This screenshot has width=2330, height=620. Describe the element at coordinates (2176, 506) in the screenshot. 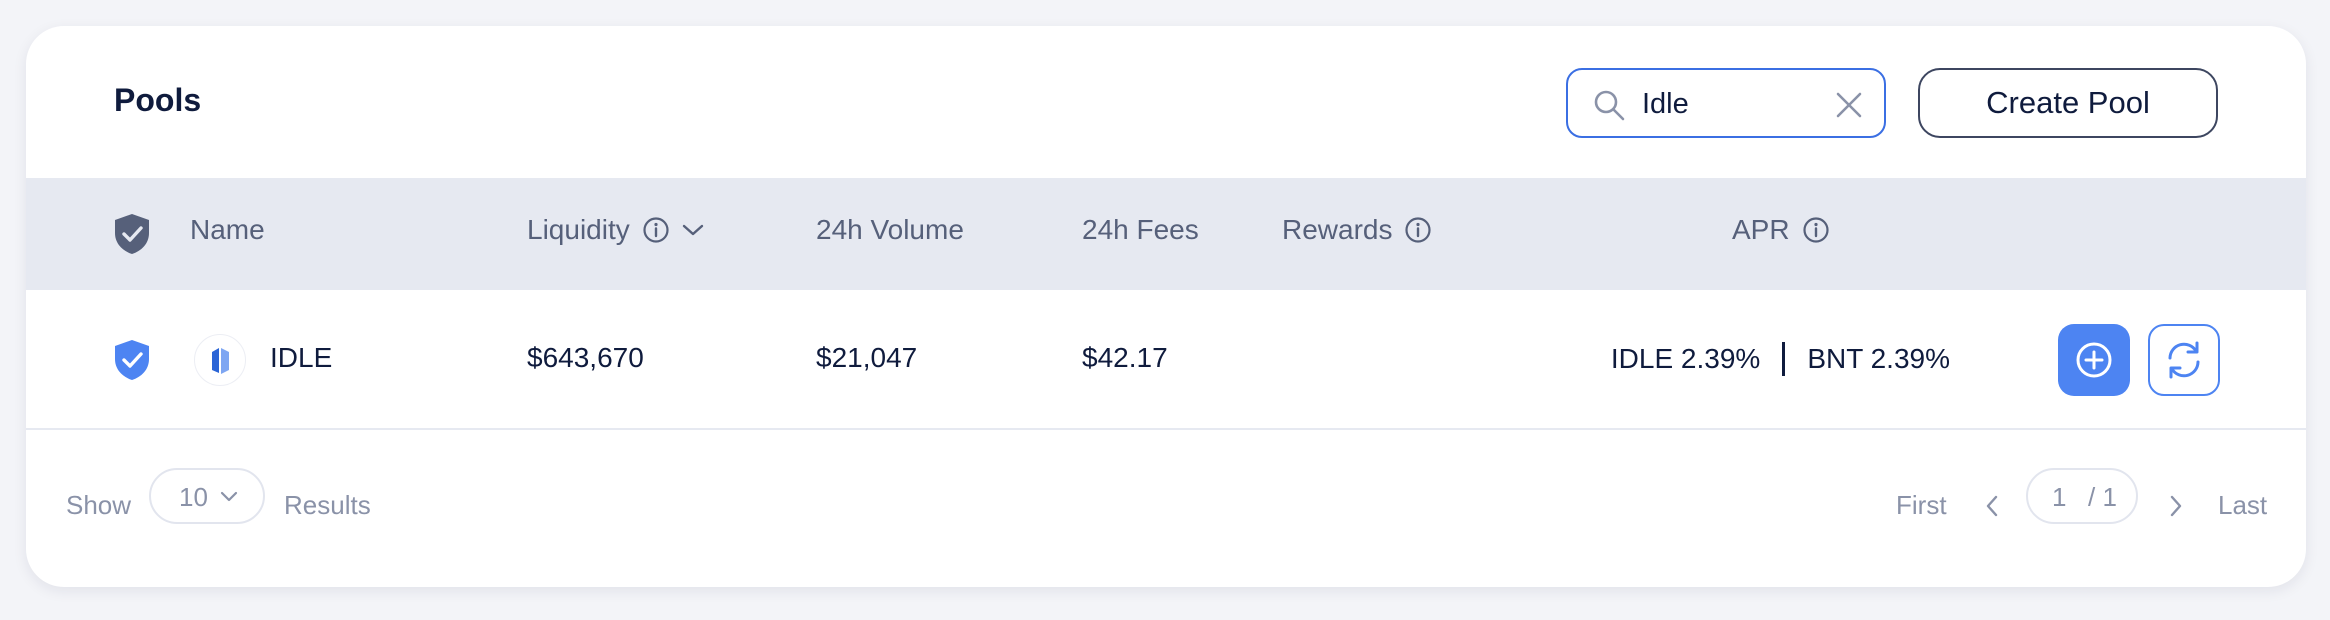

I see `chevron-right-icon` at that location.